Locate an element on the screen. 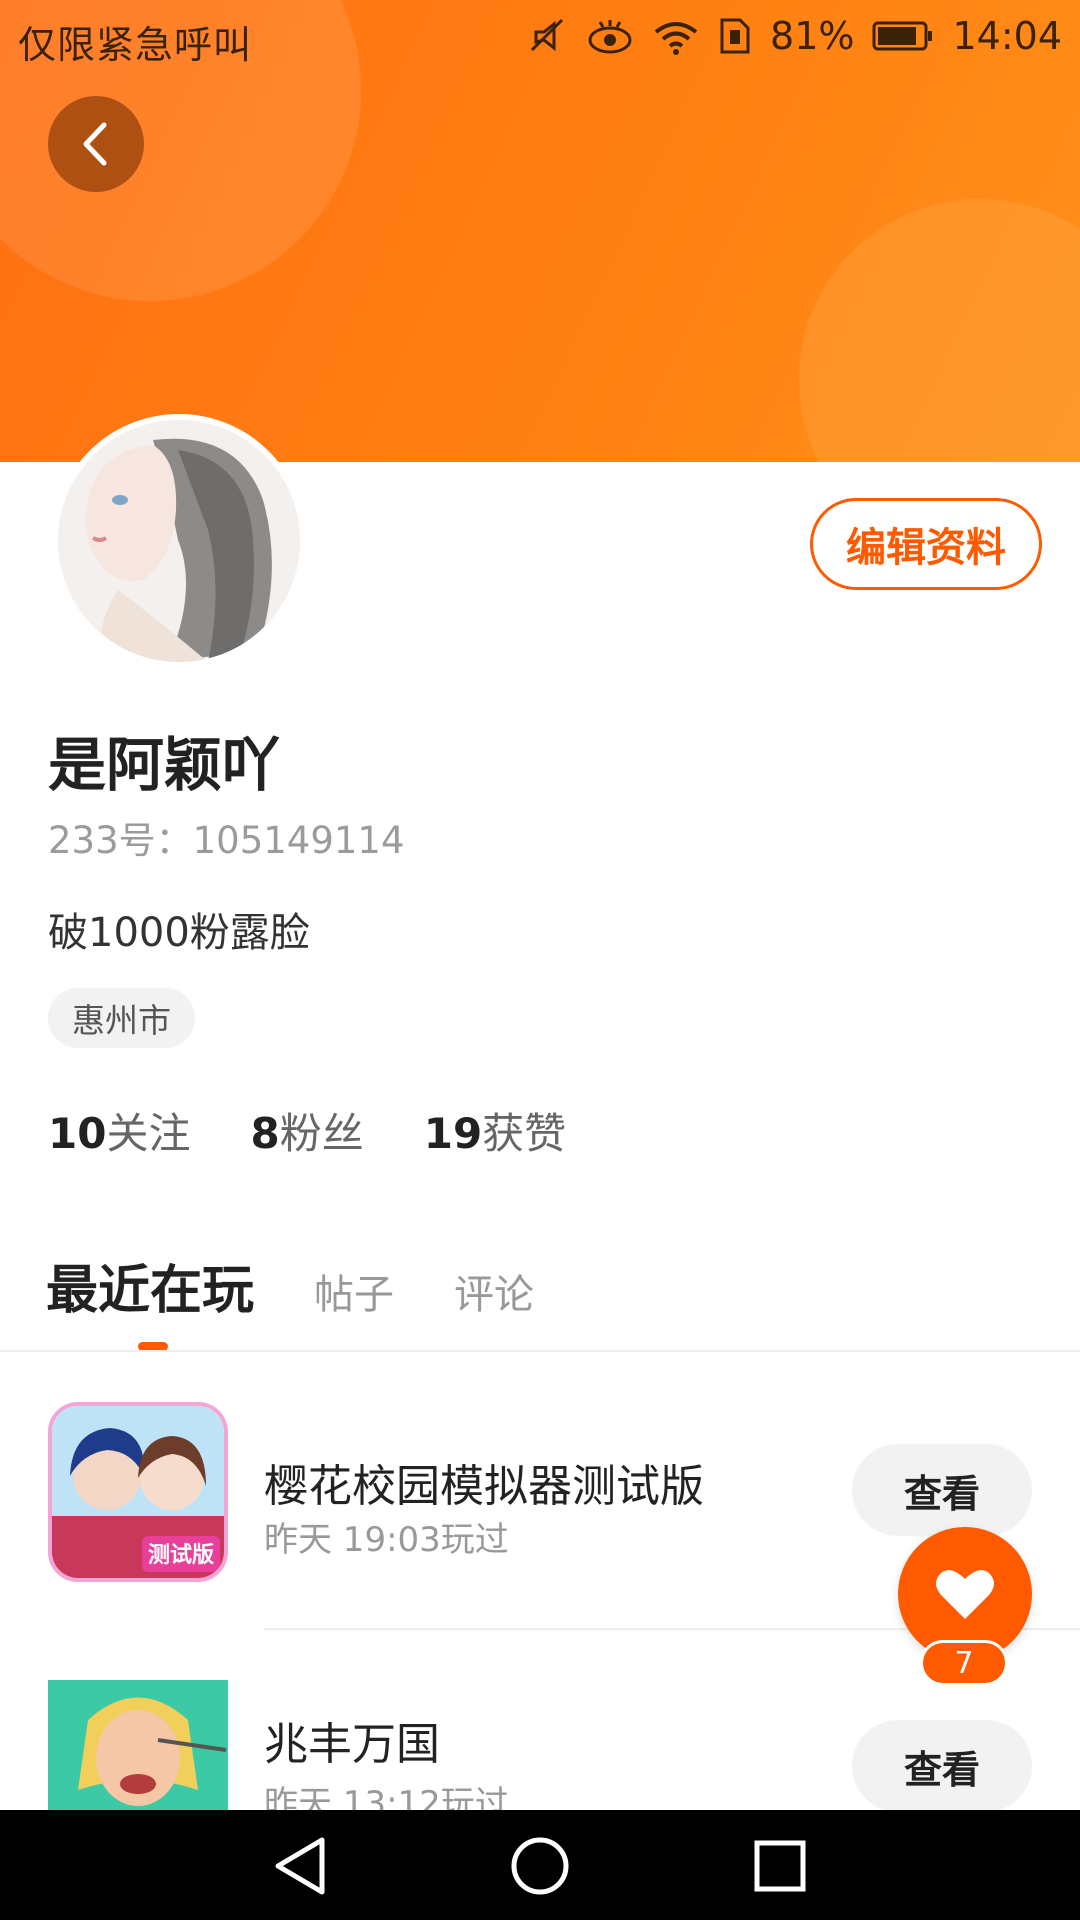 Image resolution: width=1080 pixels, height=1920 pixels. nav-back-icon is located at coordinates (300, 1866).